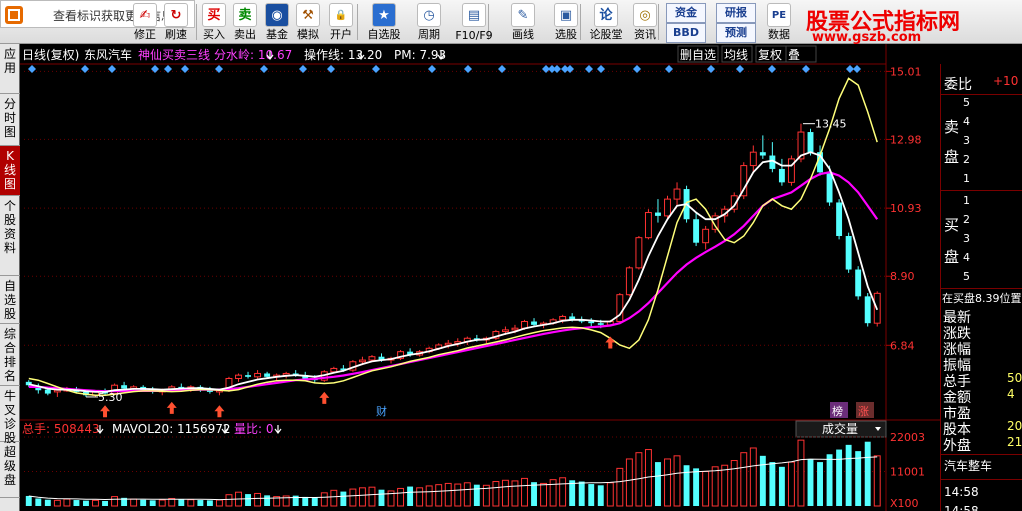  Describe the element at coordinates (145, 15) in the screenshot. I see `toolbar-icon: ✍` at that location.